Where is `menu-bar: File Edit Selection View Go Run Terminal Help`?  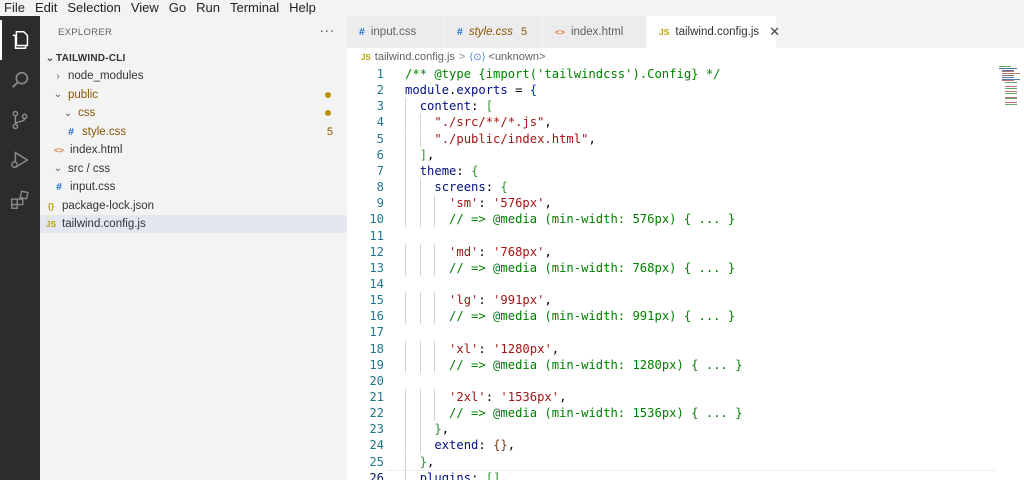 menu-bar: File Edit Selection View Go Run Terminal Help is located at coordinates (512, 8).